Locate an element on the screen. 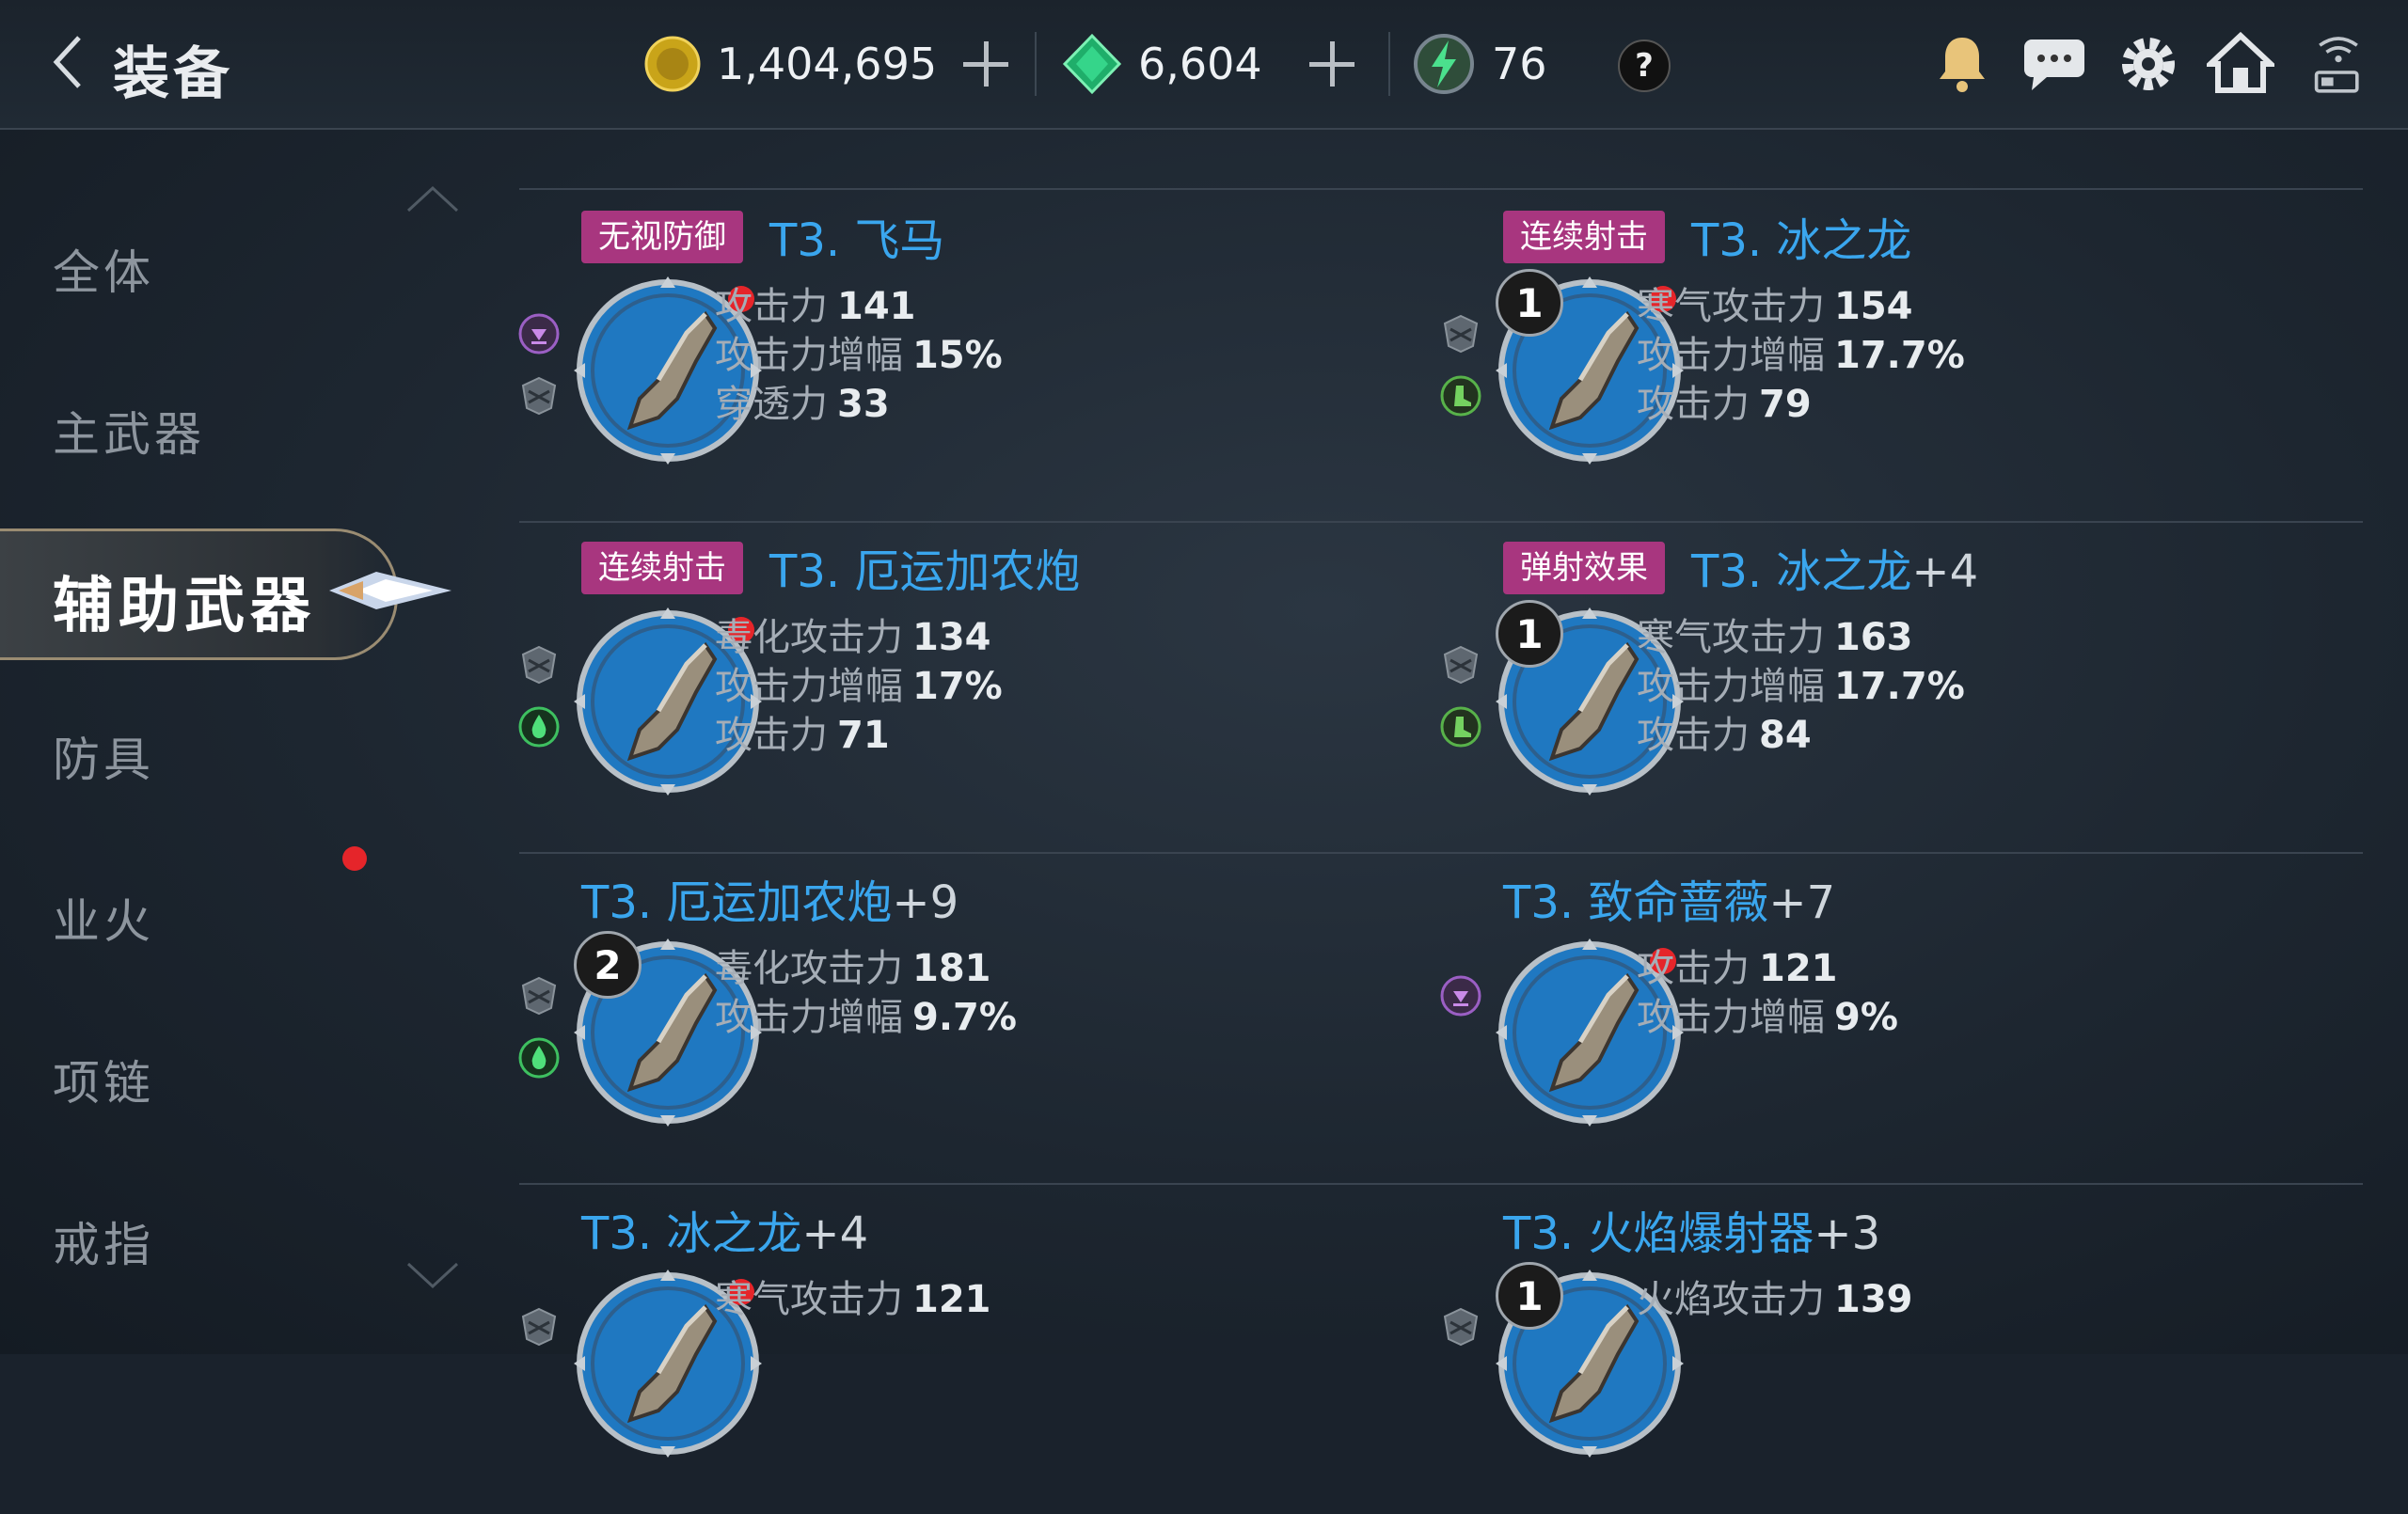 This screenshot has height=1514, width=2408. stat-value: 9.7% is located at coordinates (965, 1017).